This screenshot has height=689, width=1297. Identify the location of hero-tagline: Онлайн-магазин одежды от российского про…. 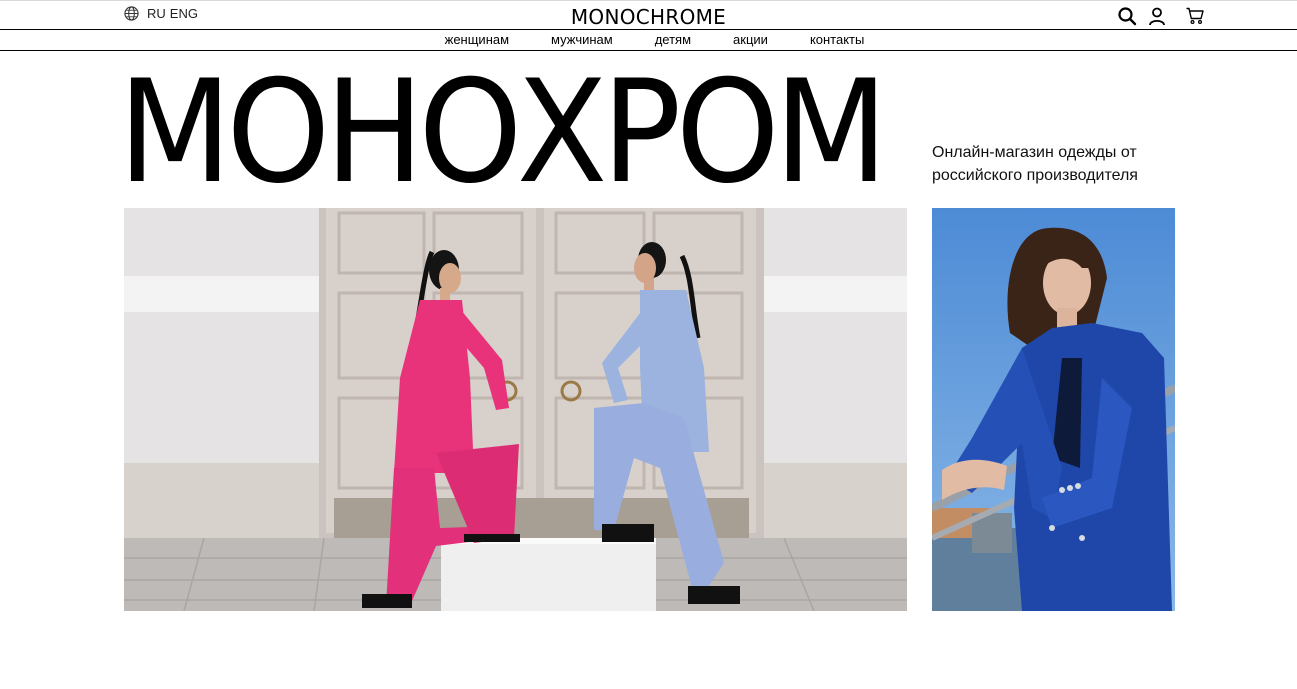
(1062, 164).